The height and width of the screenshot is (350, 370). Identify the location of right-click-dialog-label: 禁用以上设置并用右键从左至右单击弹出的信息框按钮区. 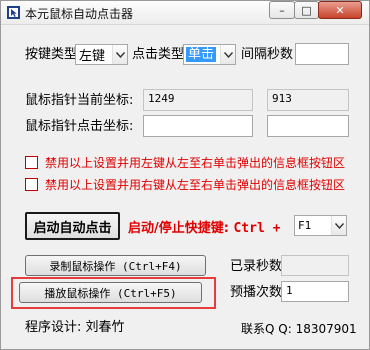
(195, 185).